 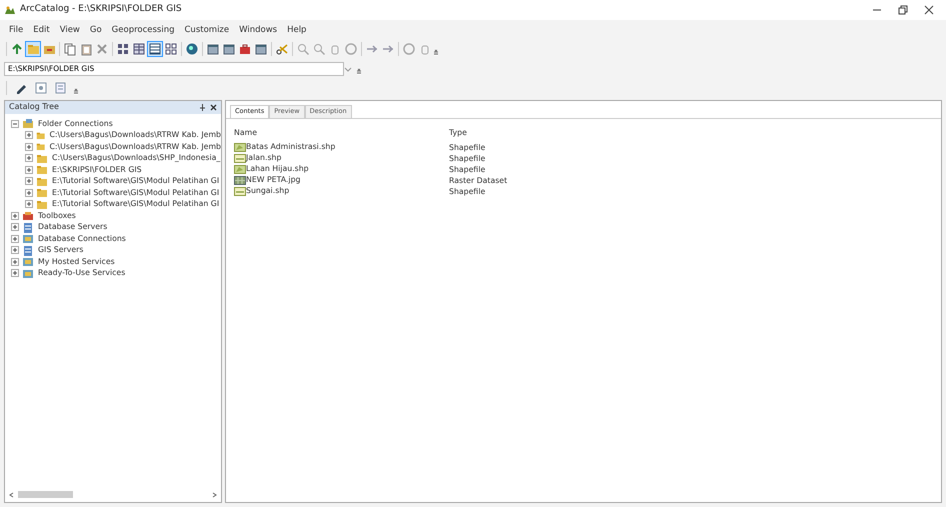 I want to click on details-view-icon, so click(x=155, y=49).